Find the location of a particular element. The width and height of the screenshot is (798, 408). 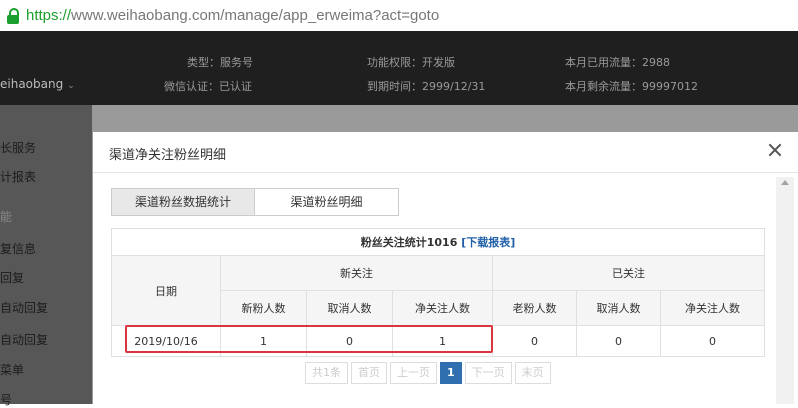

tab-fans-stats: 渠道粉丝数据统计 is located at coordinates (183, 202).